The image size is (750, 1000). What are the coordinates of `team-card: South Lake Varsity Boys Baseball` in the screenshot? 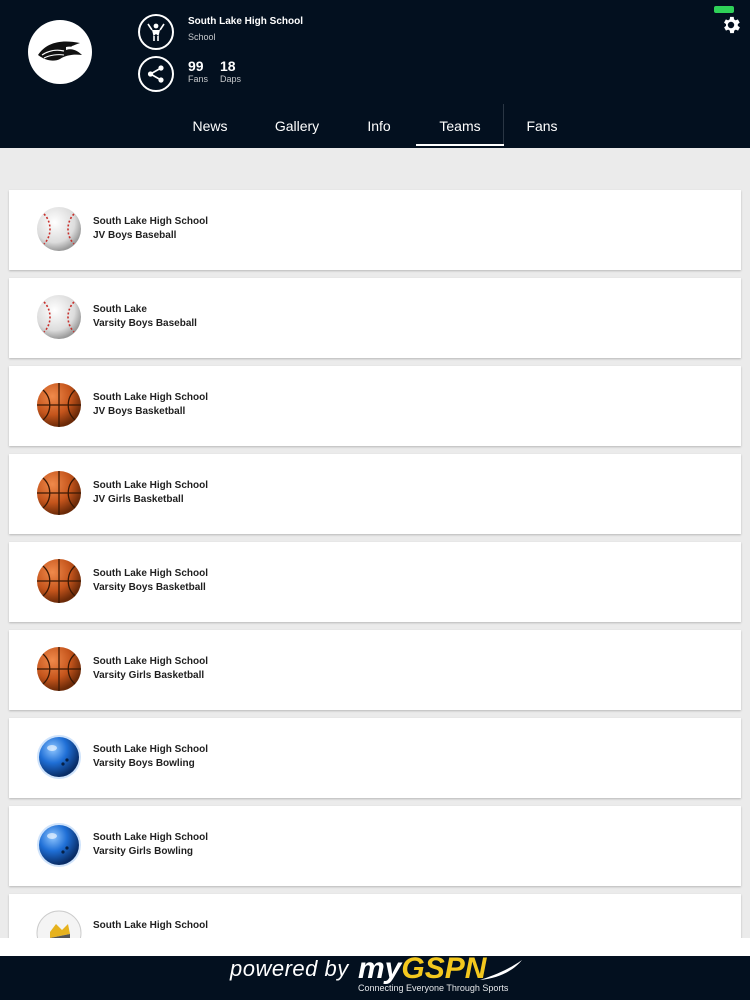 It's located at (375, 318).